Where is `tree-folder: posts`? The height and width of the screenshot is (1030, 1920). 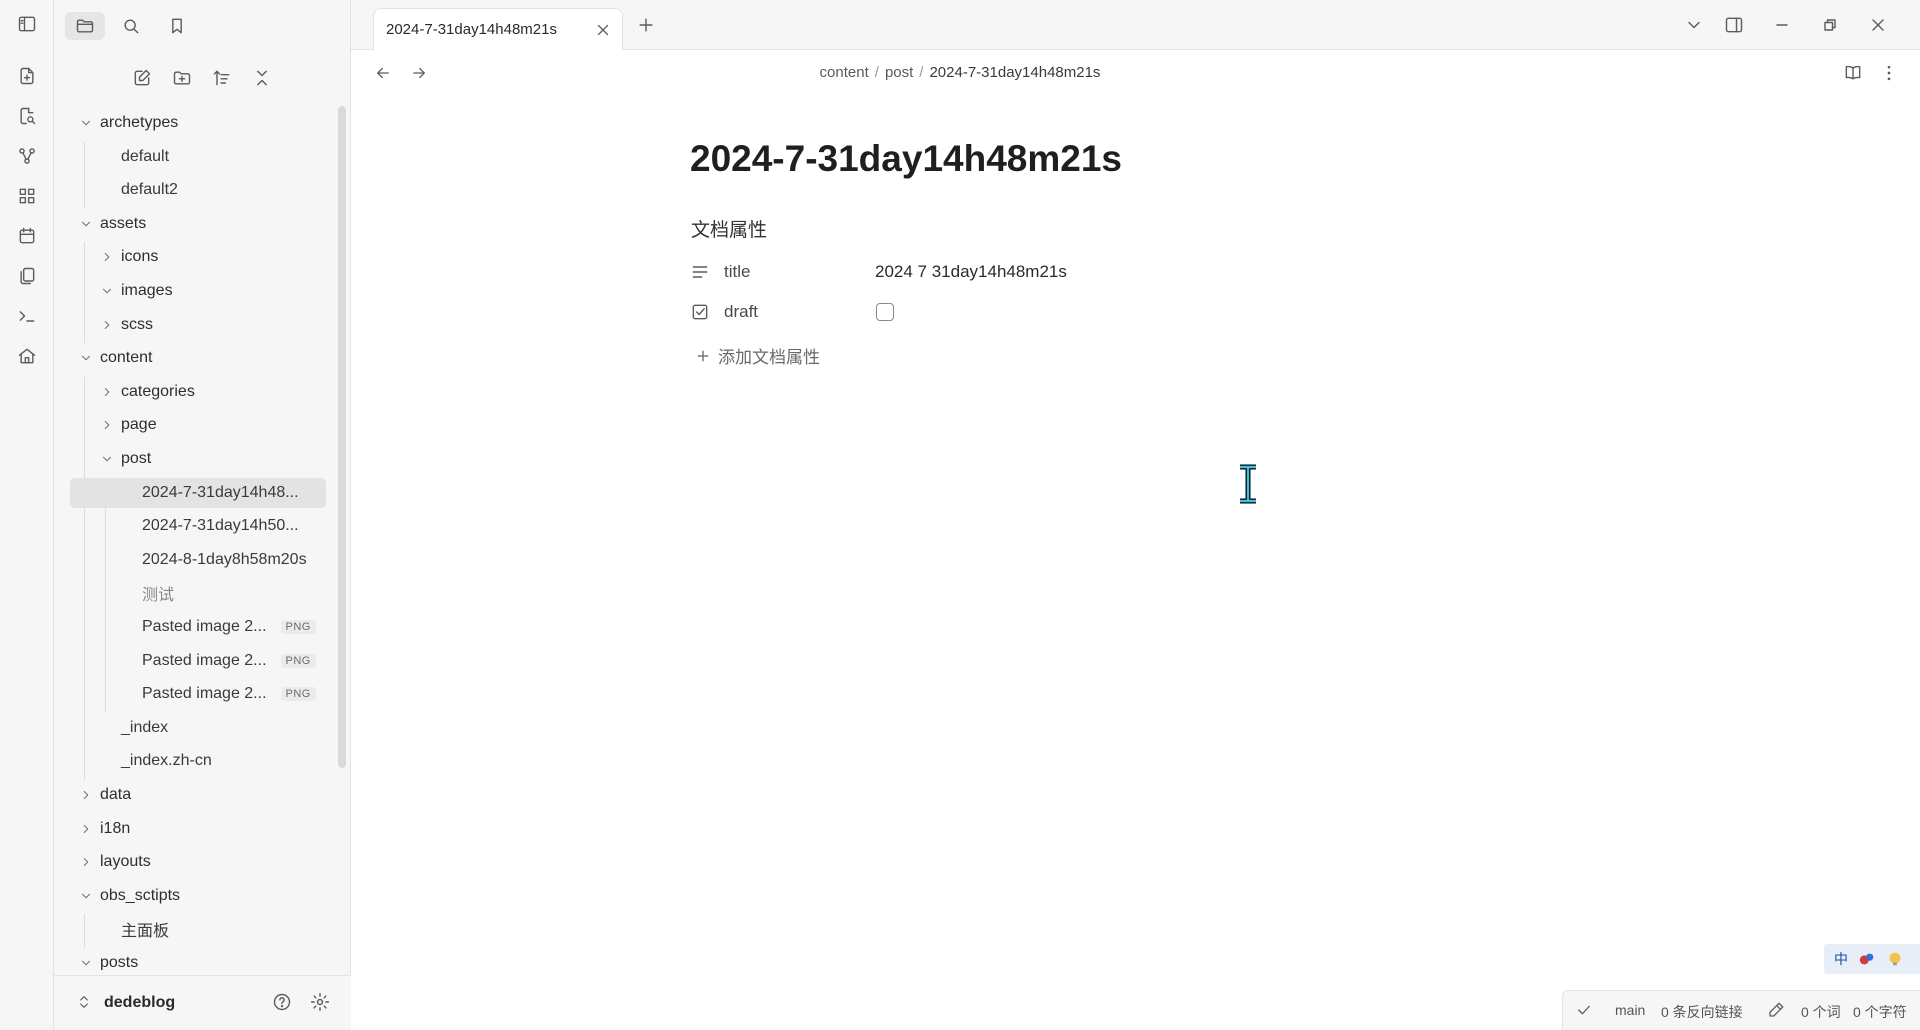
tree-folder: posts is located at coordinates (194, 959).